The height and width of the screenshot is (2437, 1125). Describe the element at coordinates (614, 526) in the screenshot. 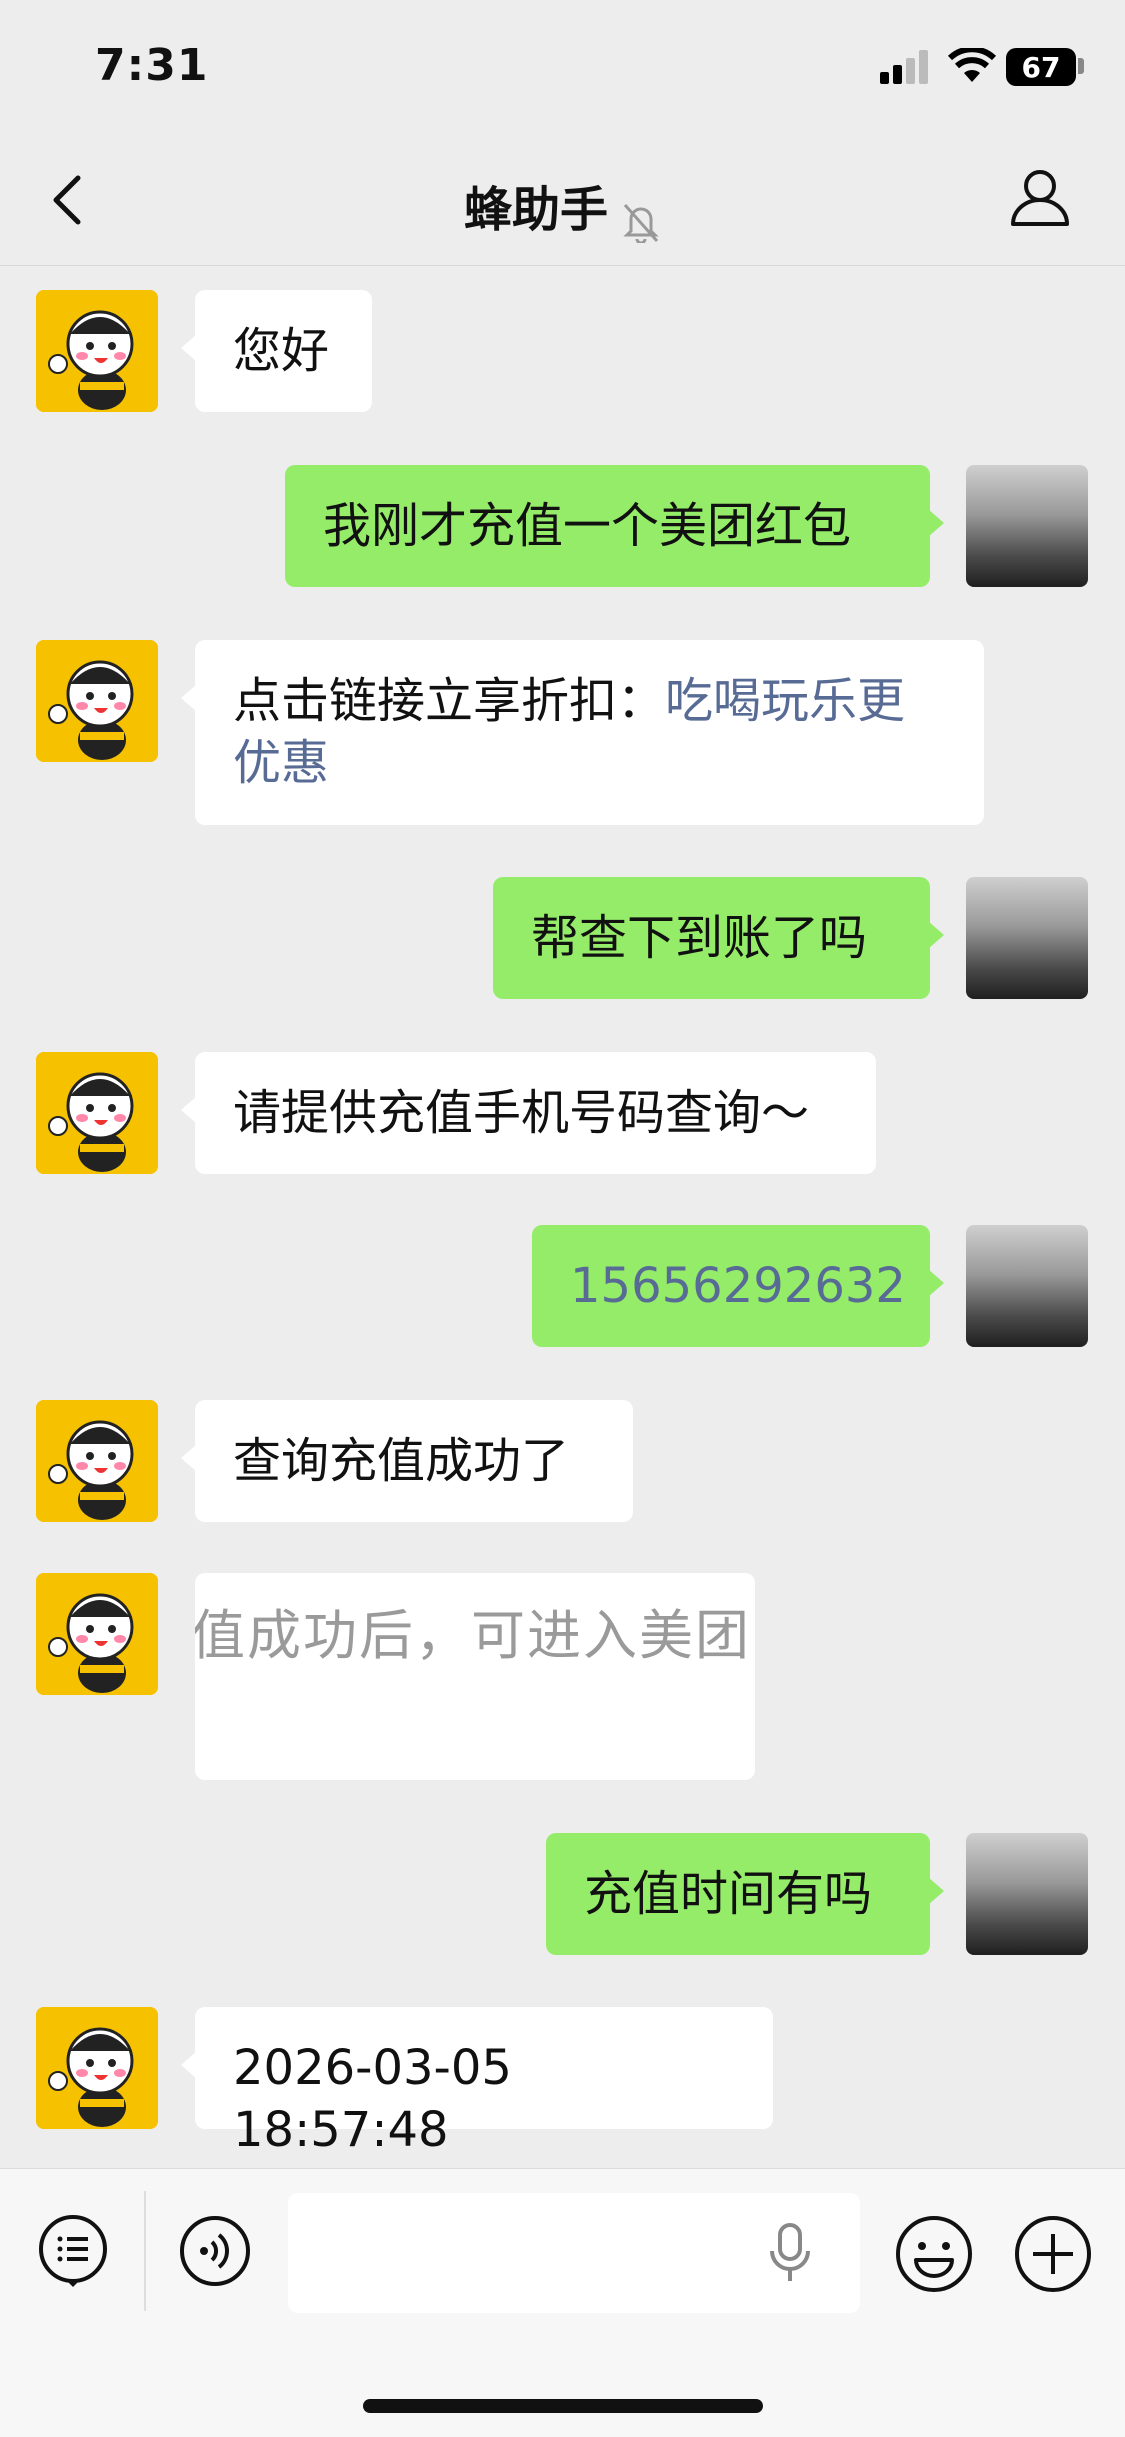

I see `outgoing-bubble: 我刚才充值一个美团红包` at that location.